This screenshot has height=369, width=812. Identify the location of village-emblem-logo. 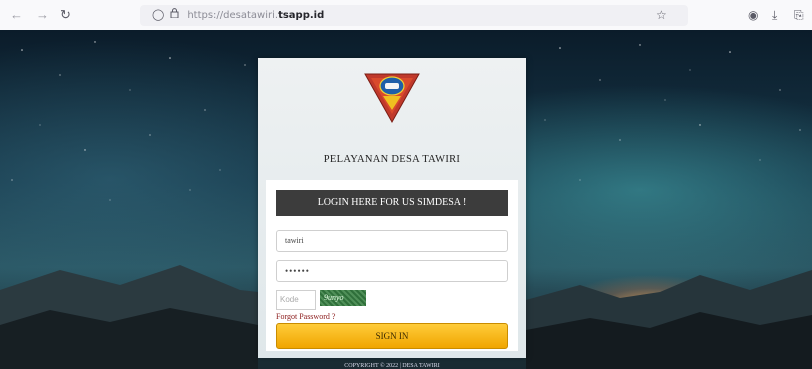
(392, 98).